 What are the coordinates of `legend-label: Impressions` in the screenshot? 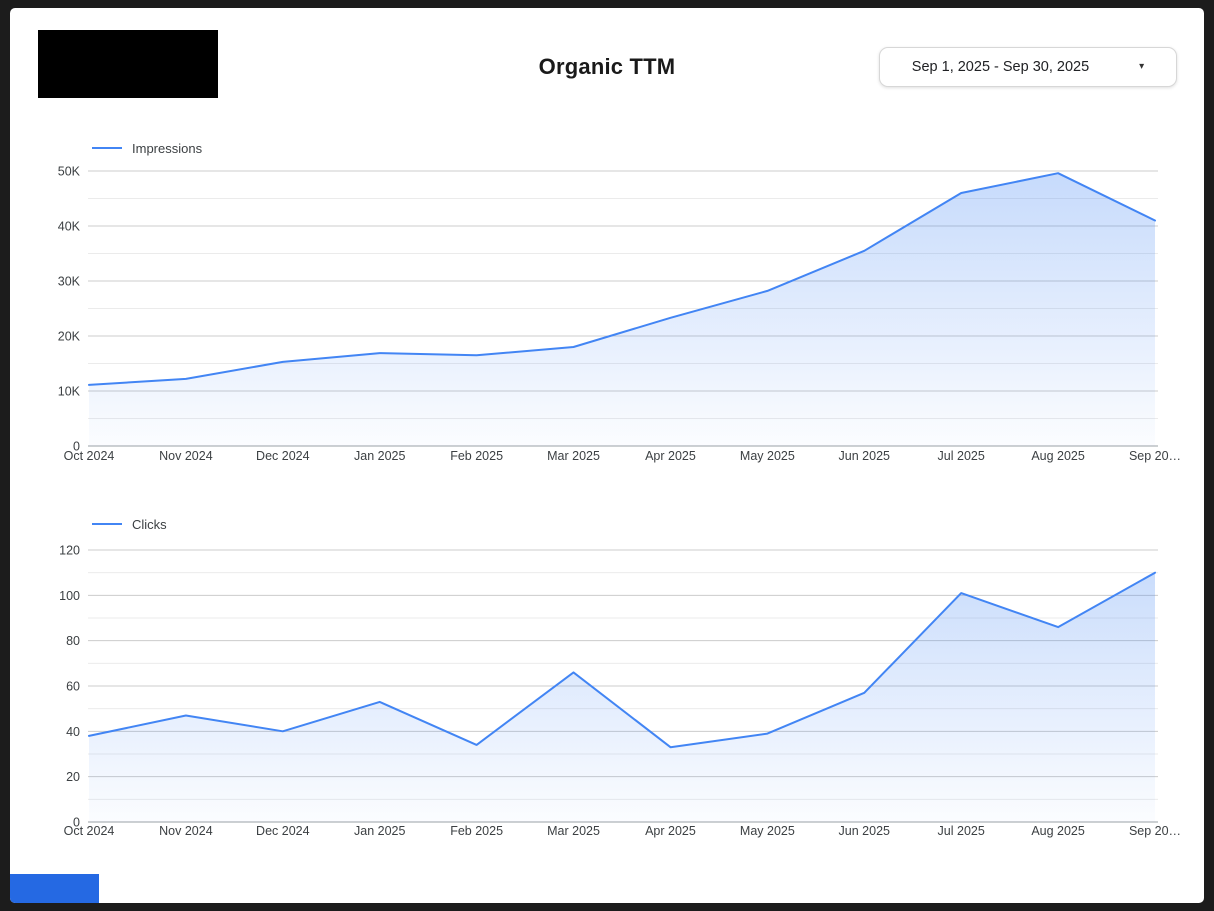 It's located at (167, 148).